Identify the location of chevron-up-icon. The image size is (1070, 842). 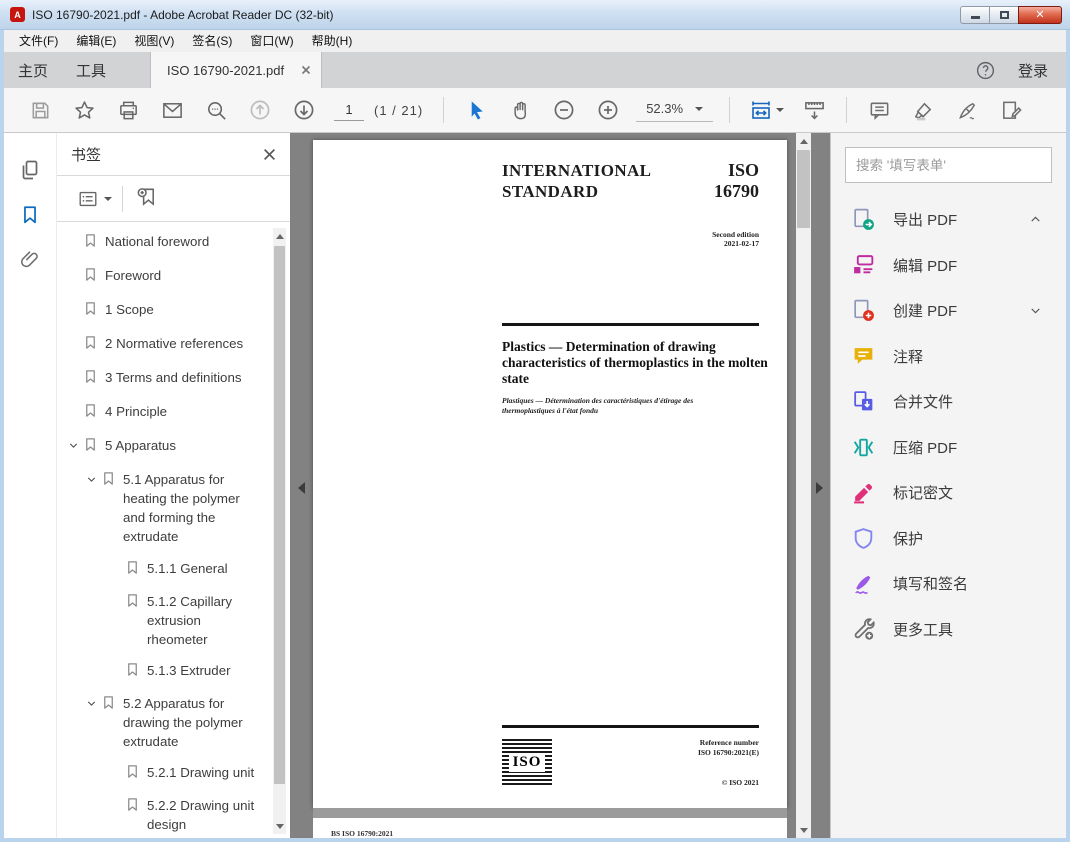
(1035, 219).